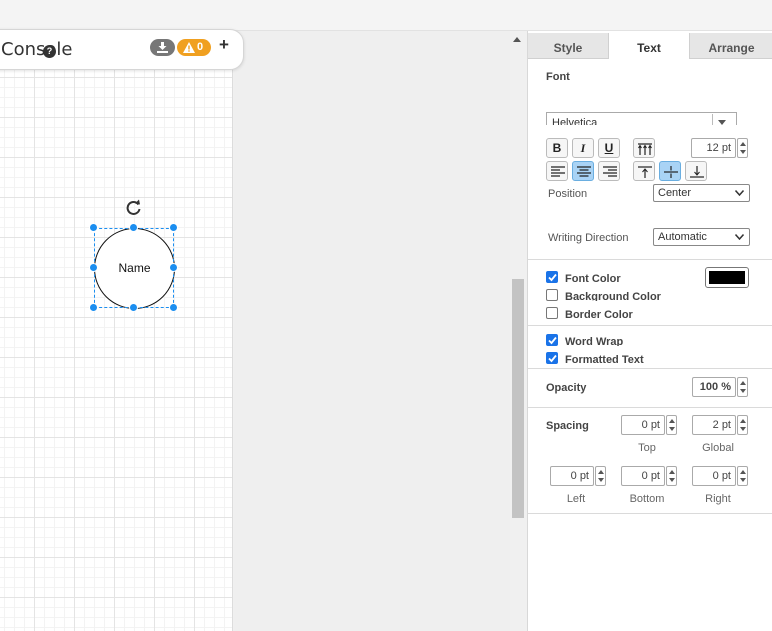  I want to click on border-color-checkbox, so click(552, 313).